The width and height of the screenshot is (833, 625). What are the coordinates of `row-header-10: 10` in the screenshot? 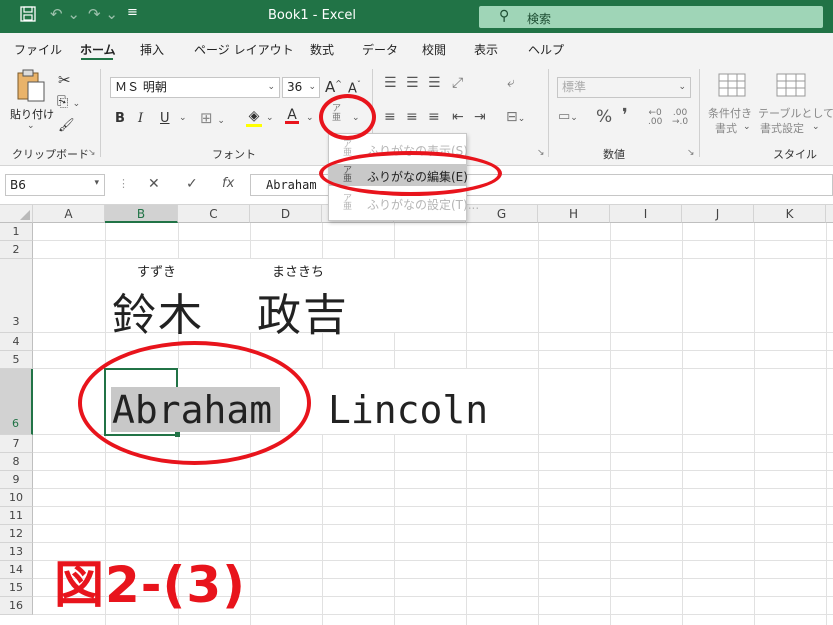 It's located at (16, 498).